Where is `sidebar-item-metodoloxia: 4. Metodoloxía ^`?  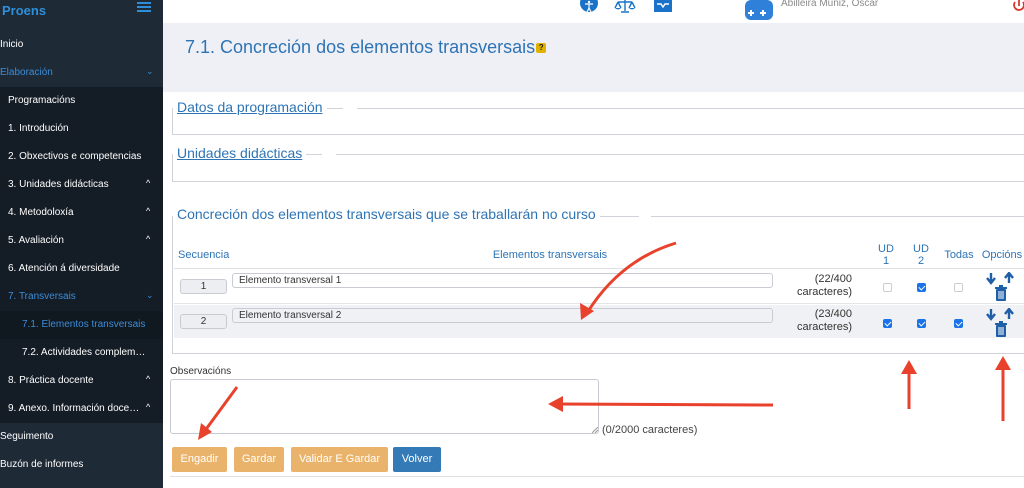 sidebar-item-metodoloxia: 4. Metodoloxía ^ is located at coordinates (81, 213).